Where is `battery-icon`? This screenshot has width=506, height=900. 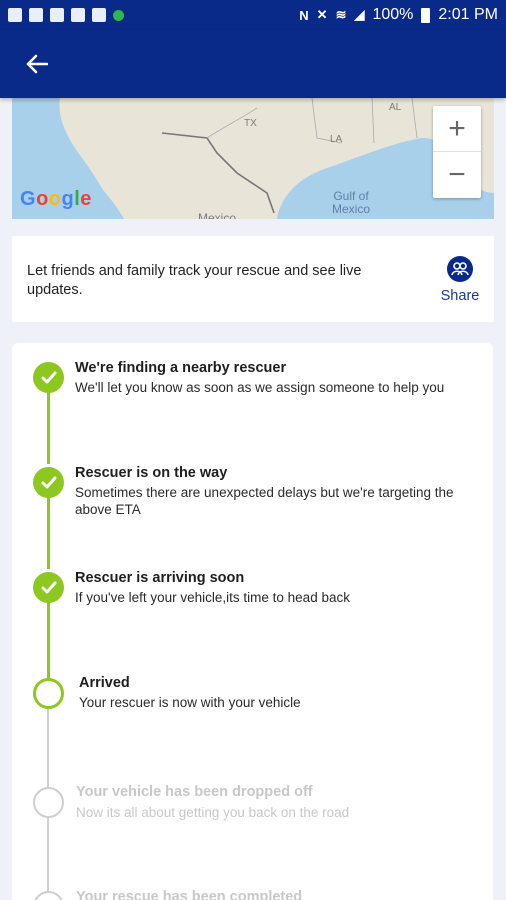
battery-icon is located at coordinates (426, 15).